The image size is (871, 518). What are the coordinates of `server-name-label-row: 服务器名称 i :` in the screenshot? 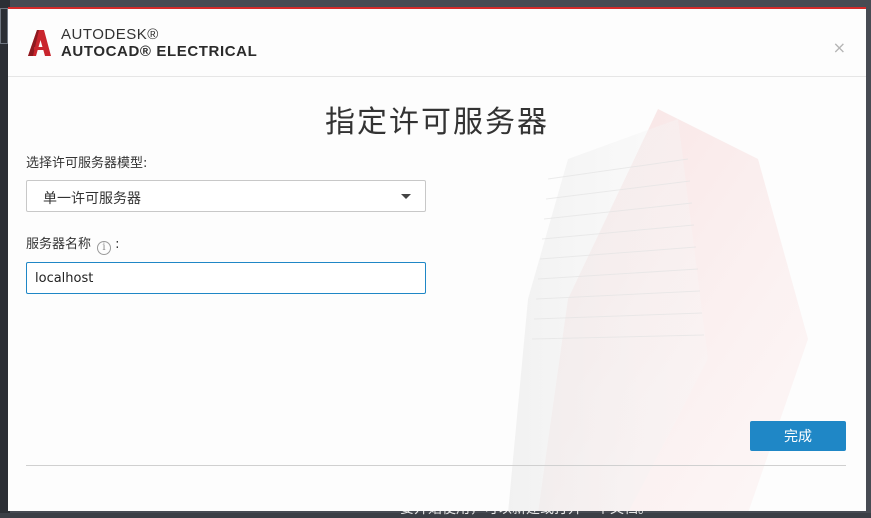 It's located at (73, 244).